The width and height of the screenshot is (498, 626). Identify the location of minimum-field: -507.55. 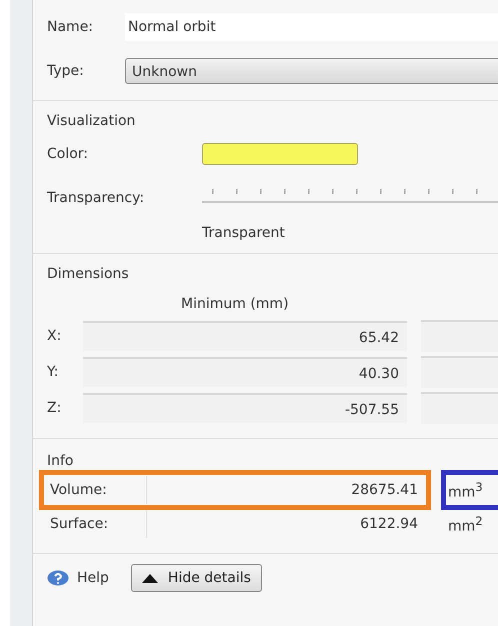
(245, 408).